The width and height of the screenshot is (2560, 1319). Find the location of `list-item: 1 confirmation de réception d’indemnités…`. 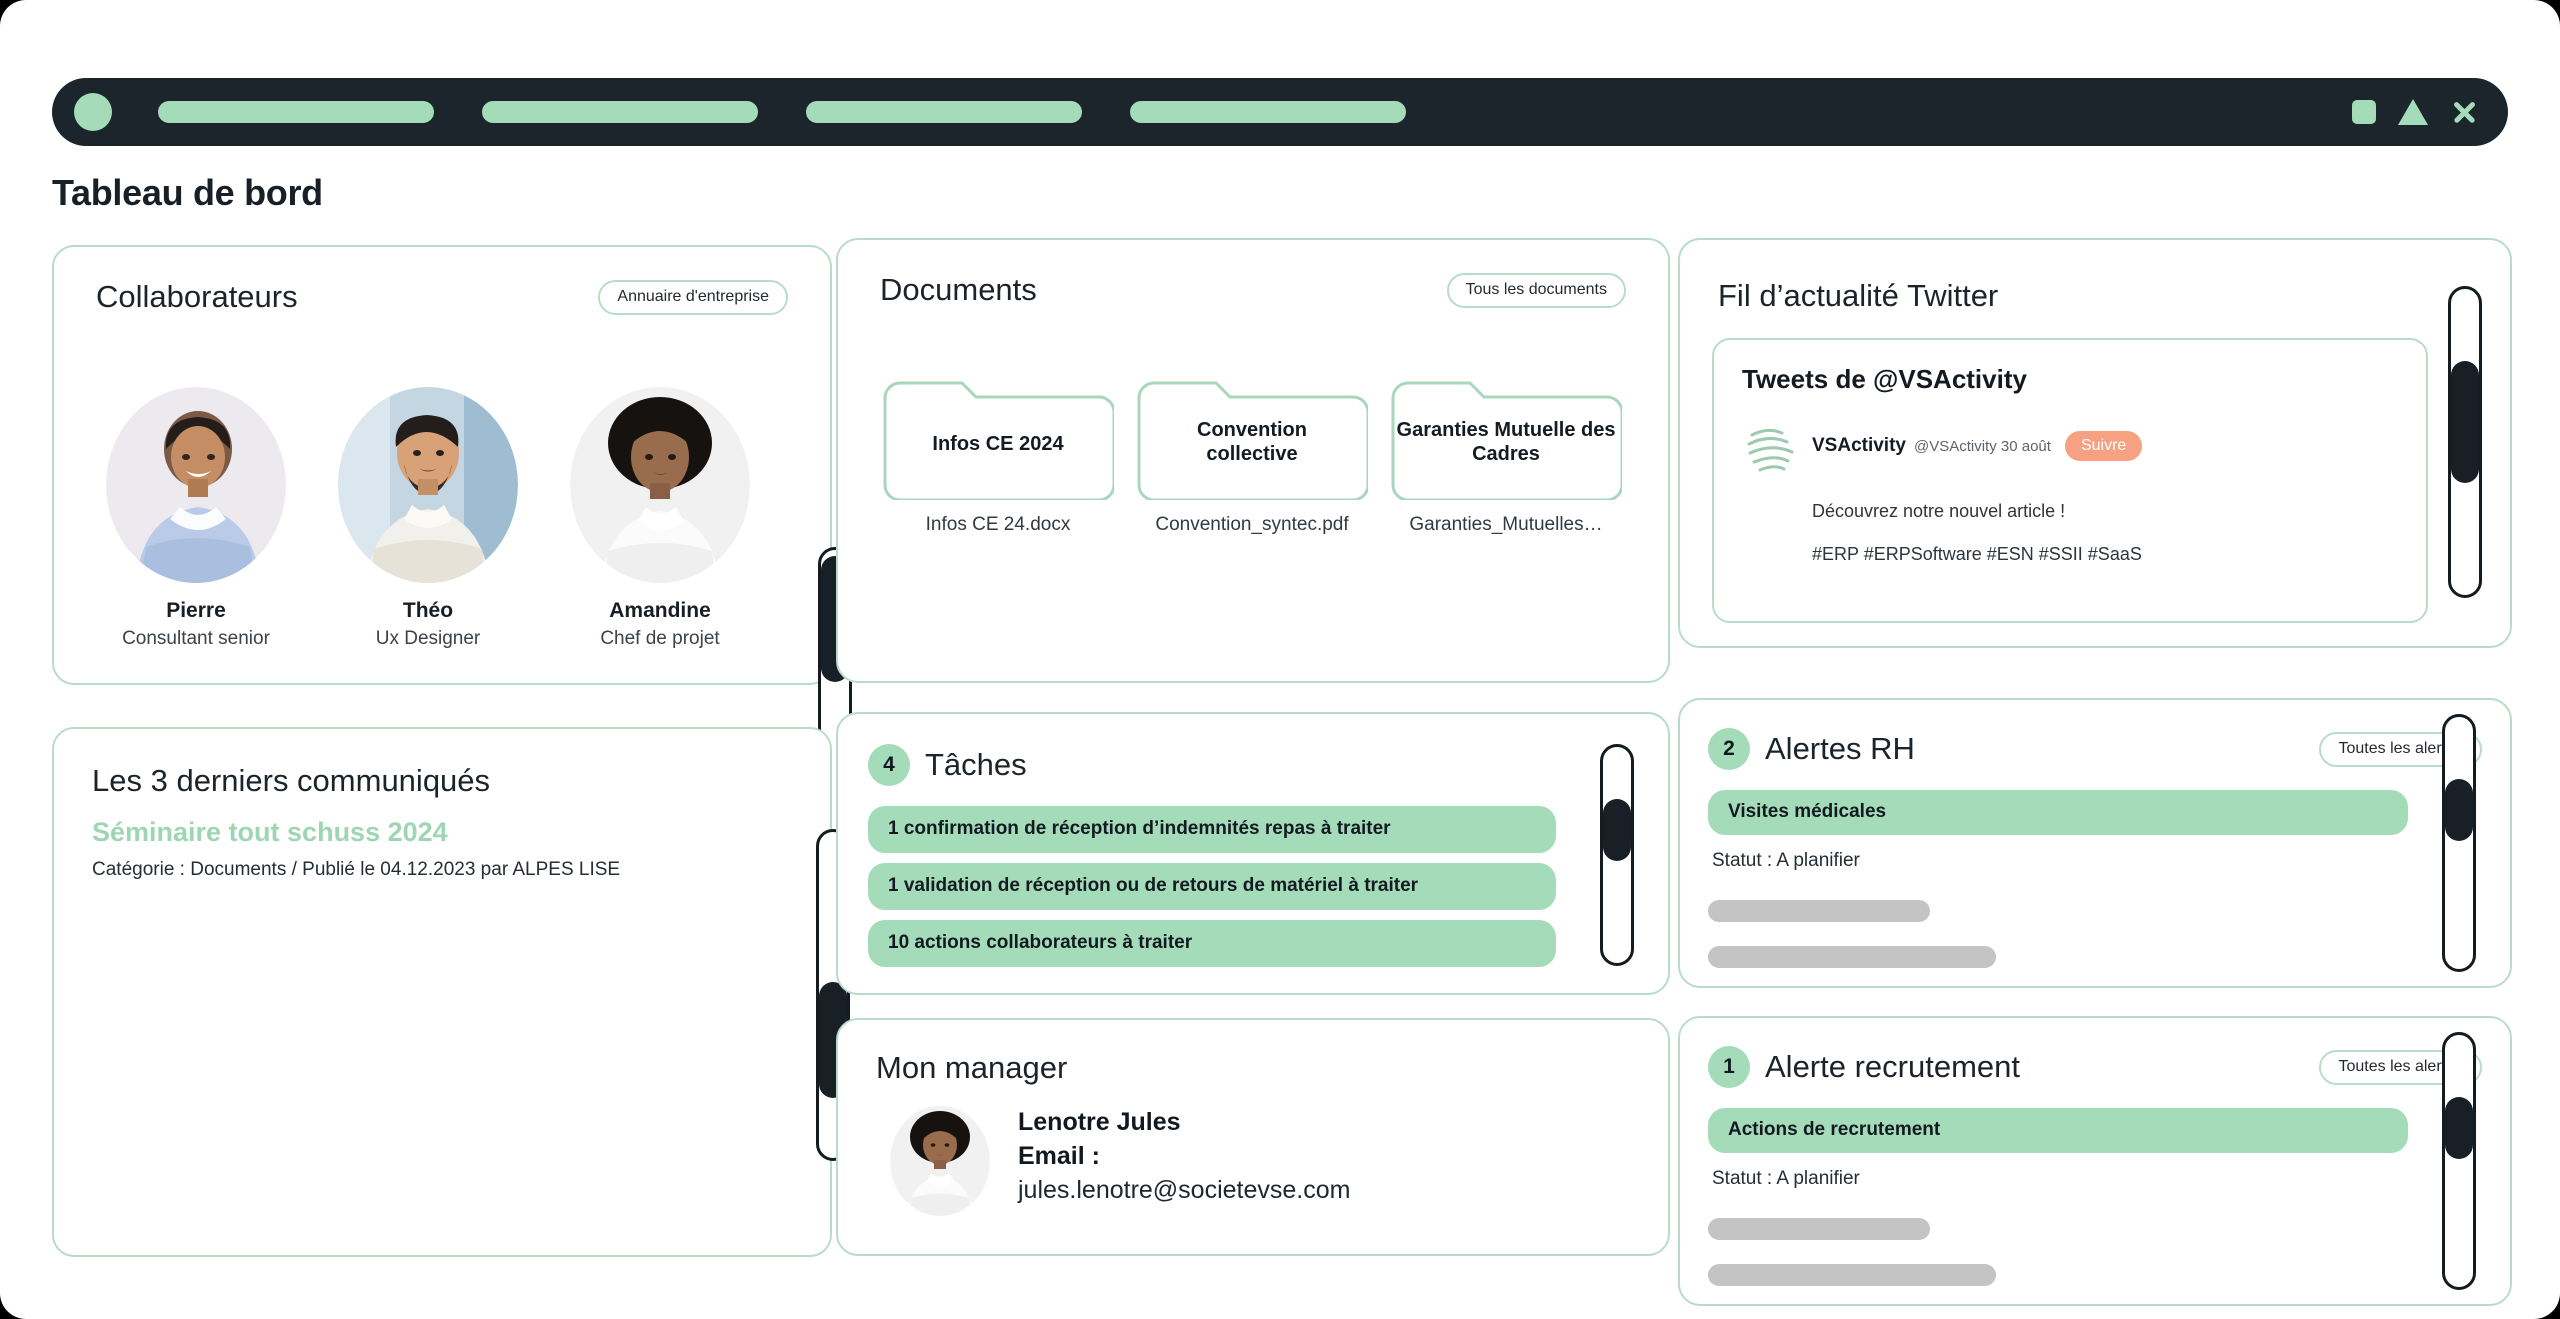

list-item: 1 confirmation de réception d’indemnités… is located at coordinates (1212, 829).